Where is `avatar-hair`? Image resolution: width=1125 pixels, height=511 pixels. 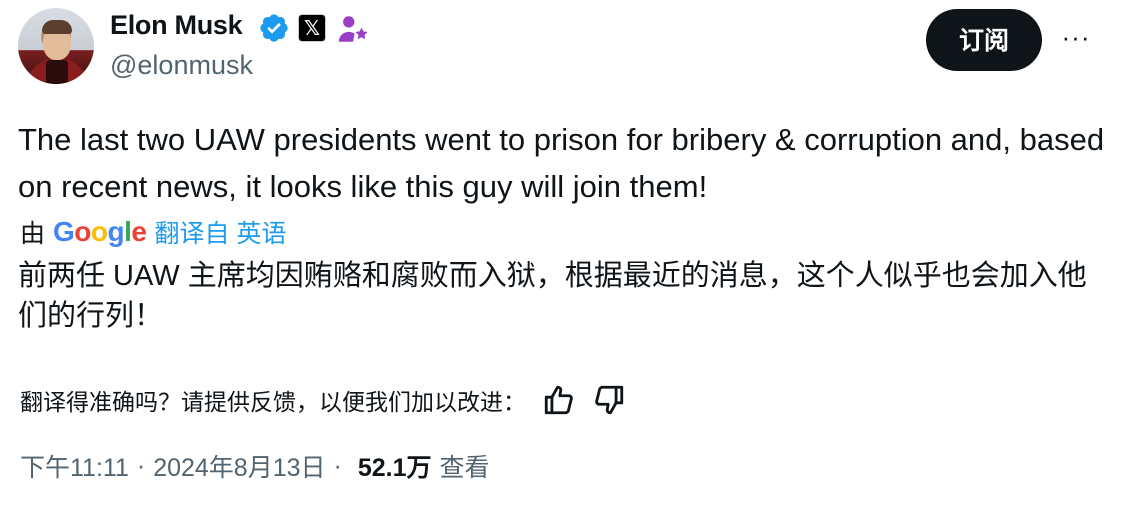
avatar-hair is located at coordinates (57, 27).